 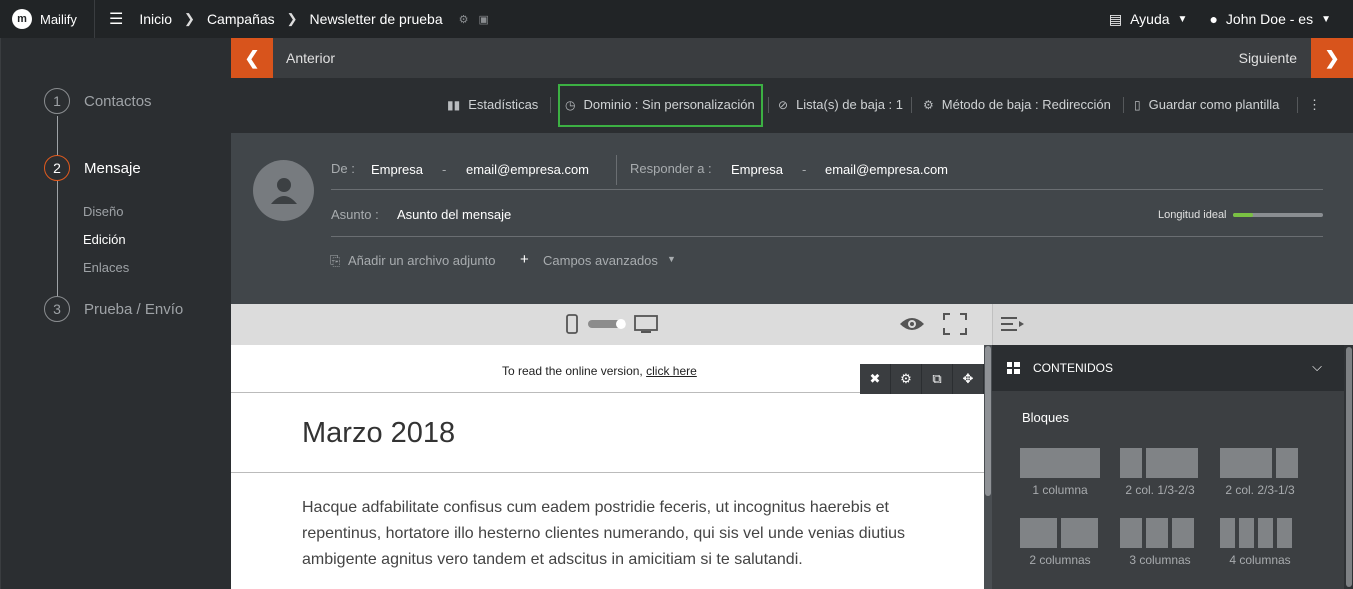 What do you see at coordinates (103, 211) in the screenshot?
I see `substep-diseno: Diseño` at bounding box center [103, 211].